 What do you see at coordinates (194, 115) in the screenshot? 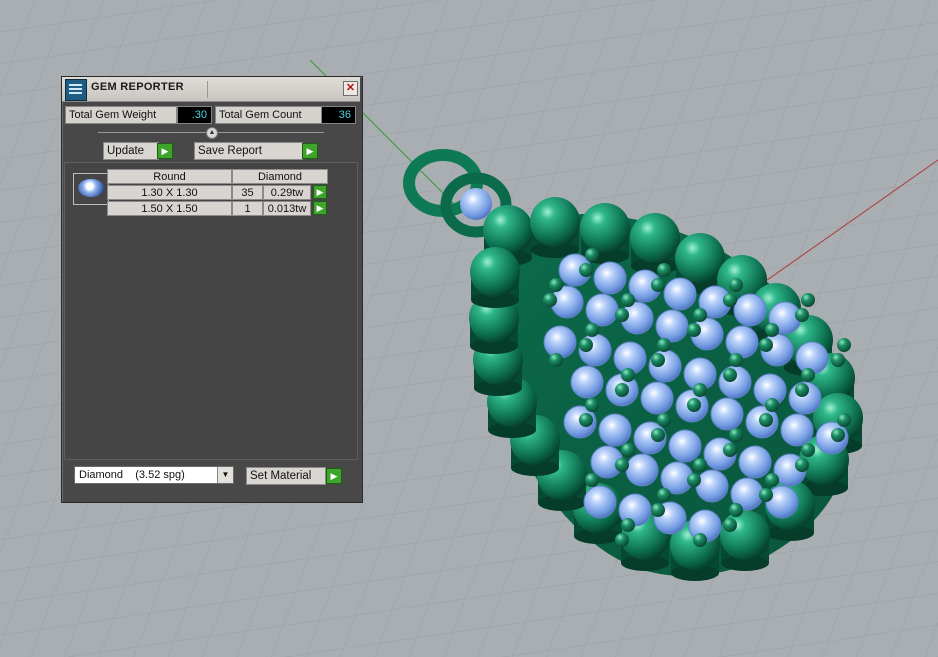
I see `total-gem-weight-value: .30` at bounding box center [194, 115].